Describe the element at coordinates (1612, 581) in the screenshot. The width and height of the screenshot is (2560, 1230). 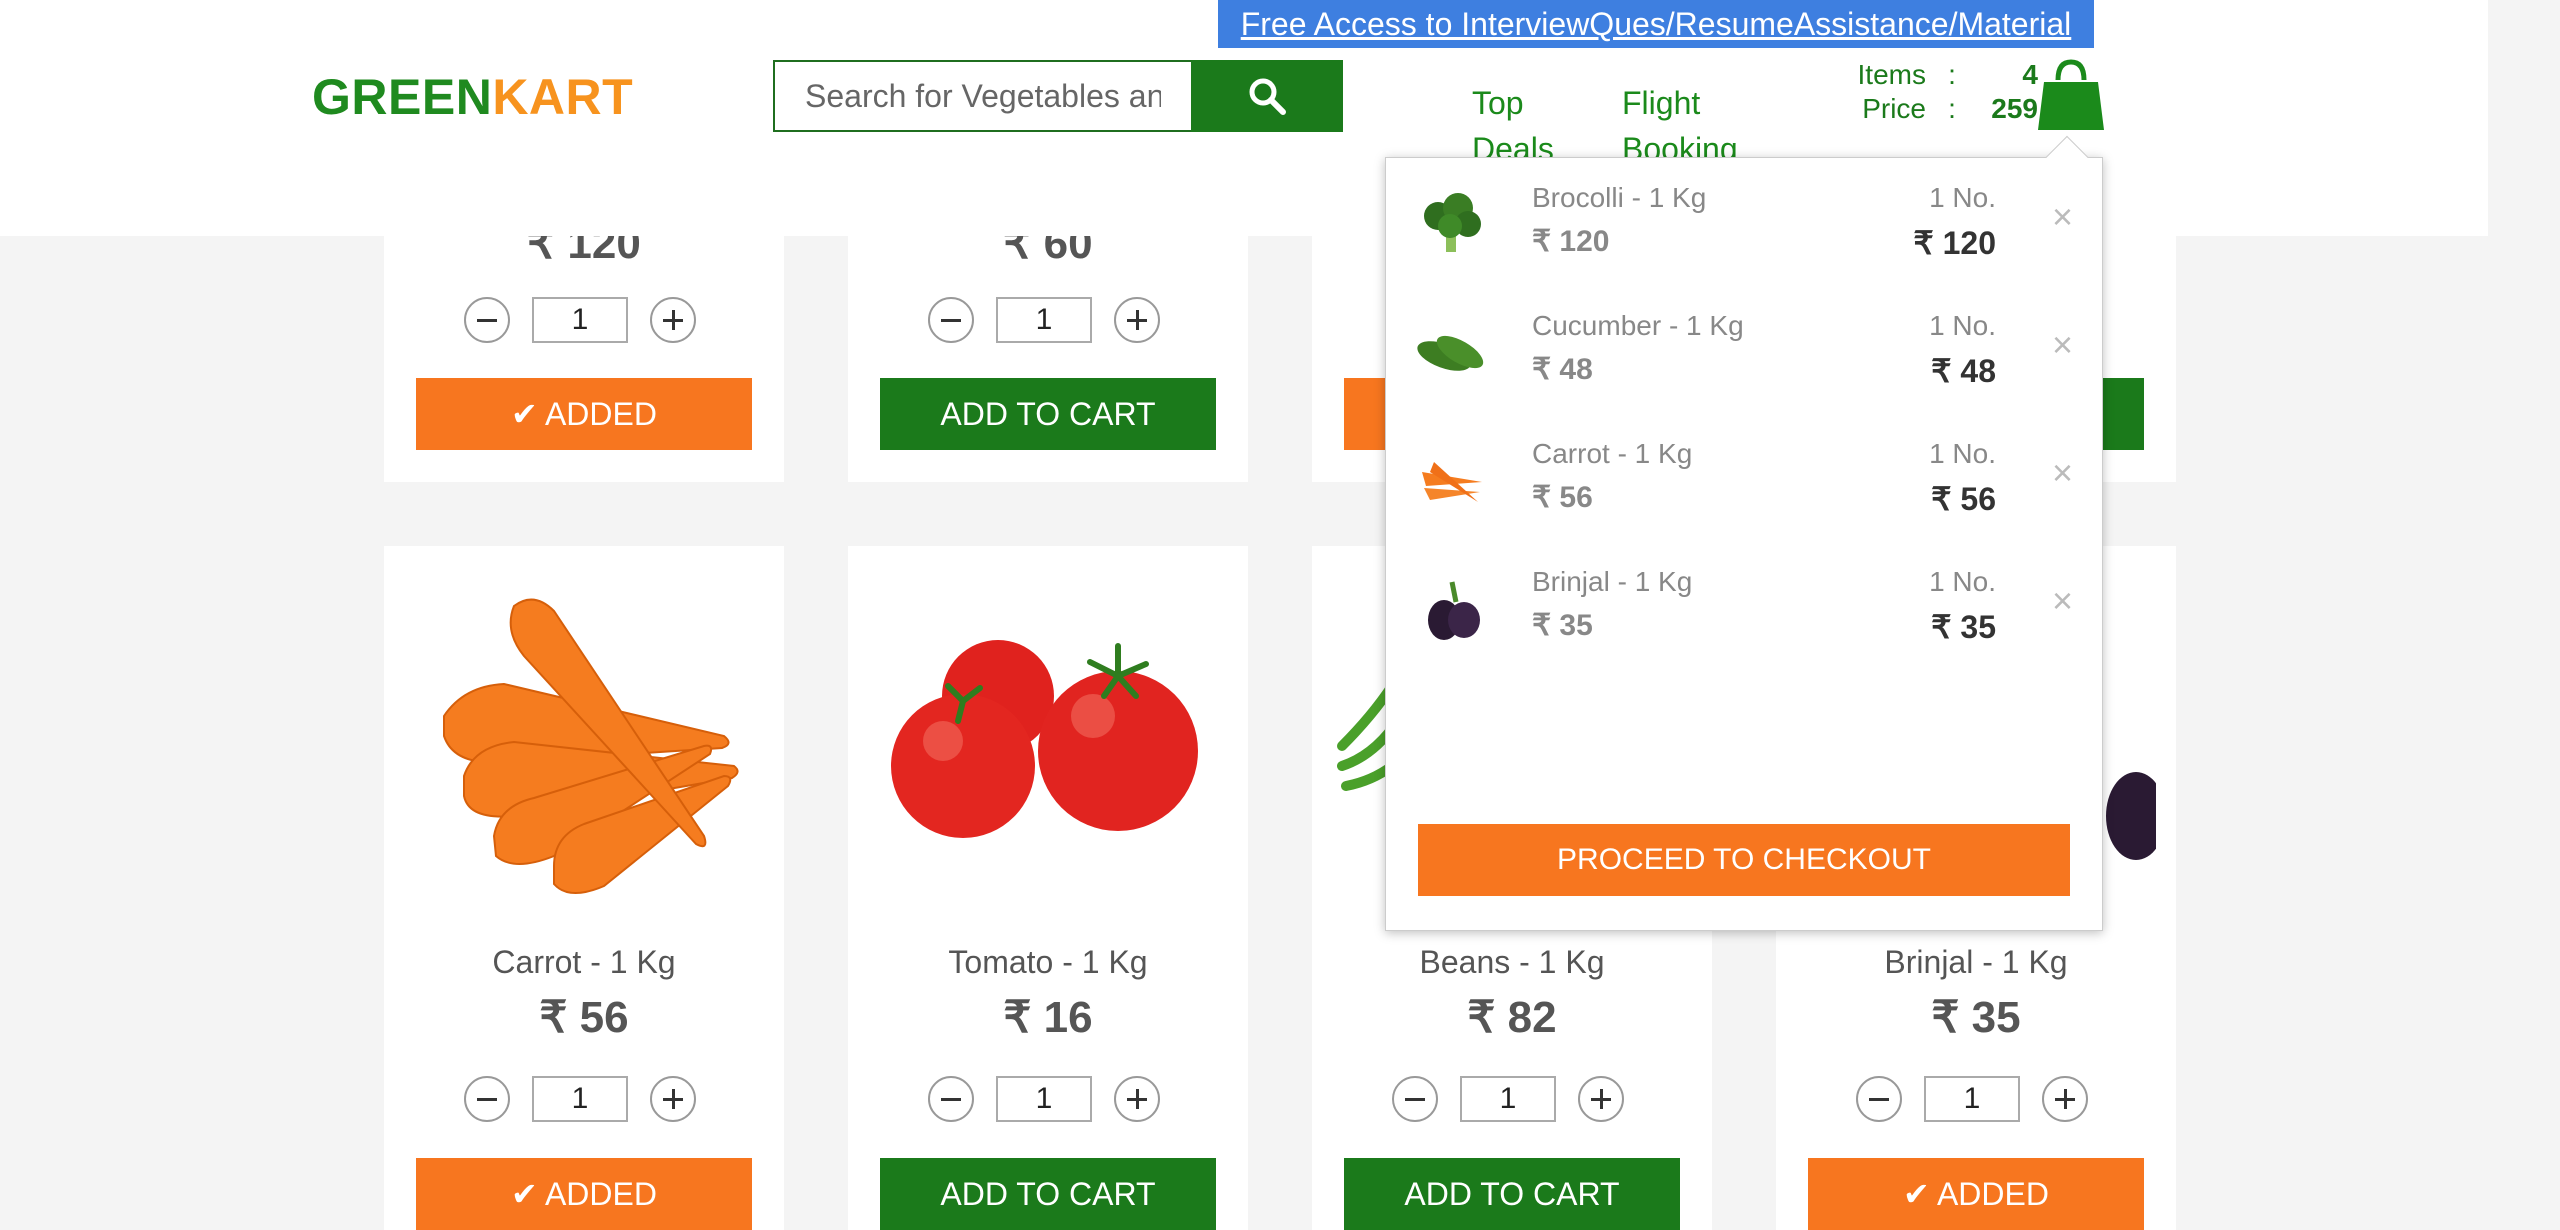
I see `cart-item-name: Brinjal - 1 Kg` at that location.